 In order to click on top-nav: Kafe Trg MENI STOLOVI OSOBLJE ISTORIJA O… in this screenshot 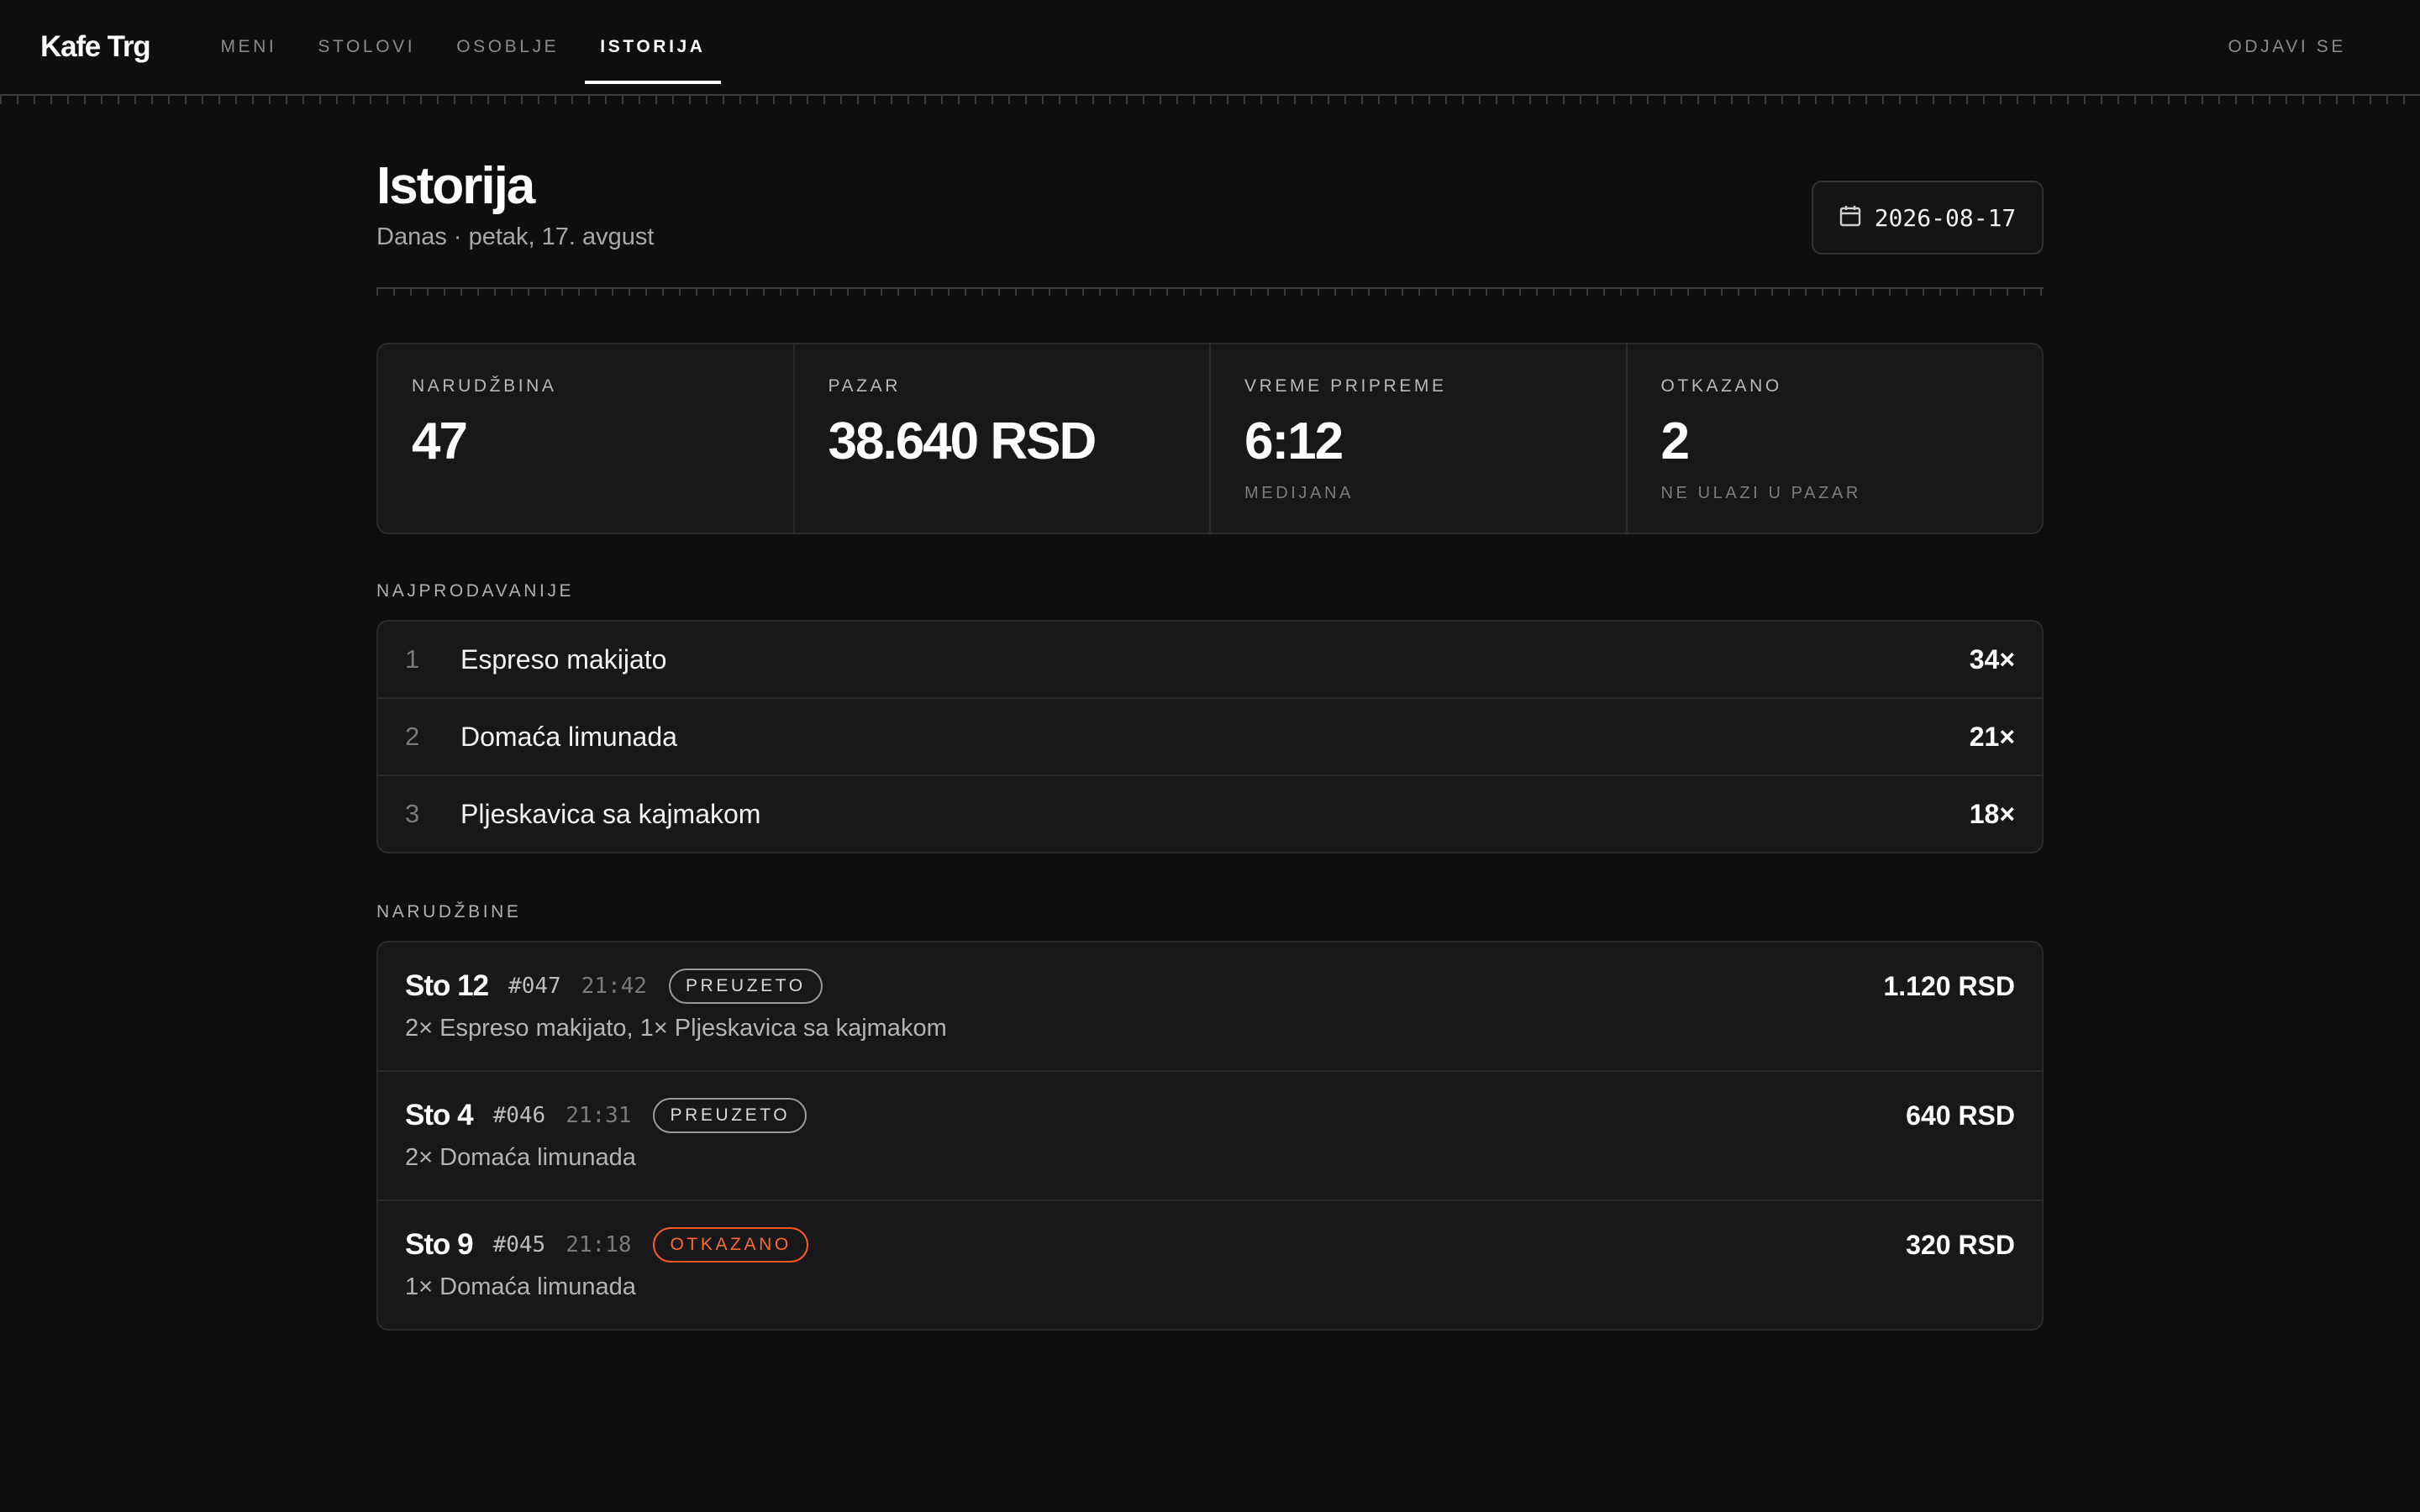, I will do `click(1210, 47)`.